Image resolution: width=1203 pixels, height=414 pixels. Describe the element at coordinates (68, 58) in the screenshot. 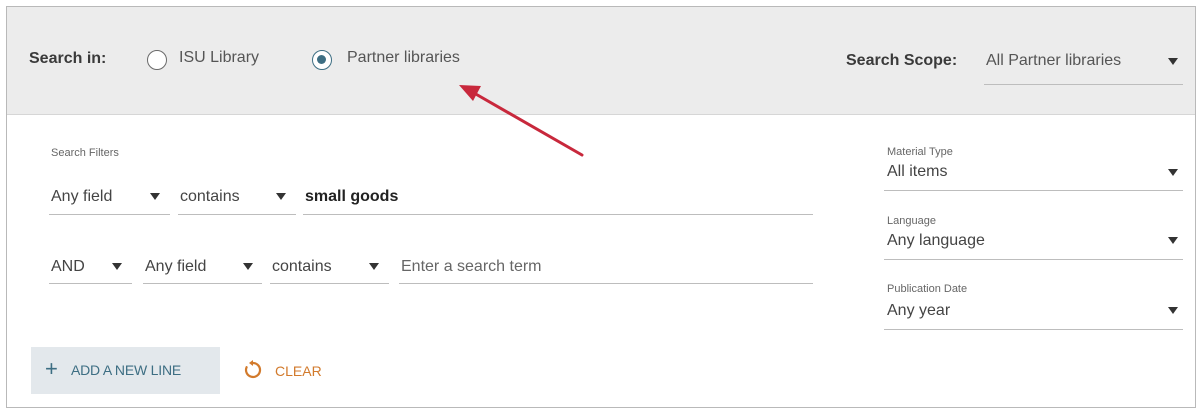

I see `search-in-label: Search in:` at that location.